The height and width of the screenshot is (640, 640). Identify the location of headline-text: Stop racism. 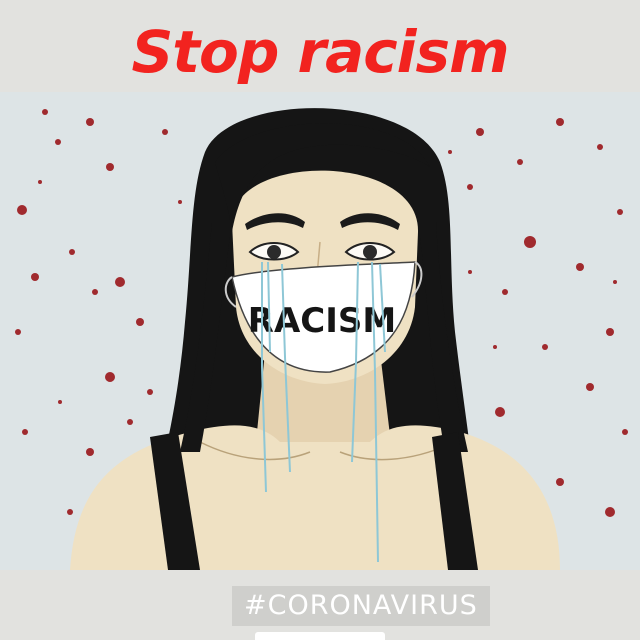
(320, 52).